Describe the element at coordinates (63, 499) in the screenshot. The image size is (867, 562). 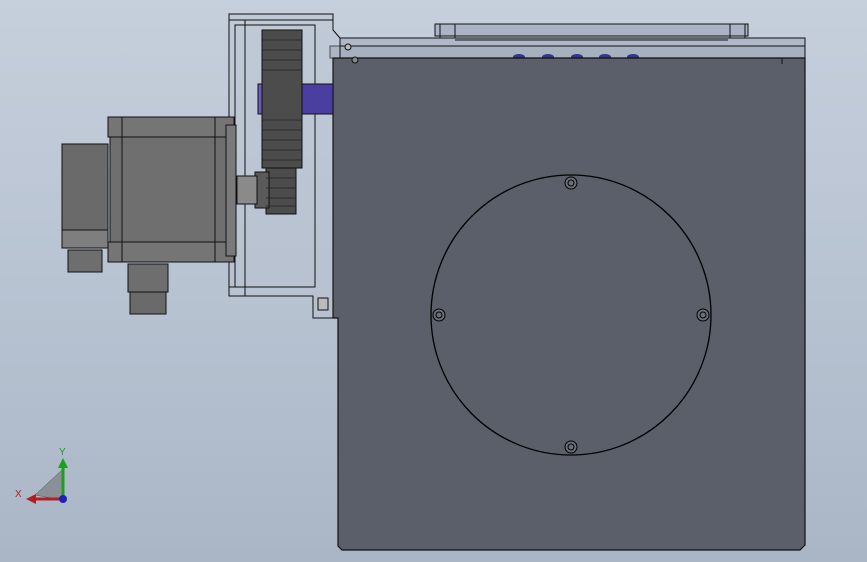
I see `z-axis-dot` at that location.